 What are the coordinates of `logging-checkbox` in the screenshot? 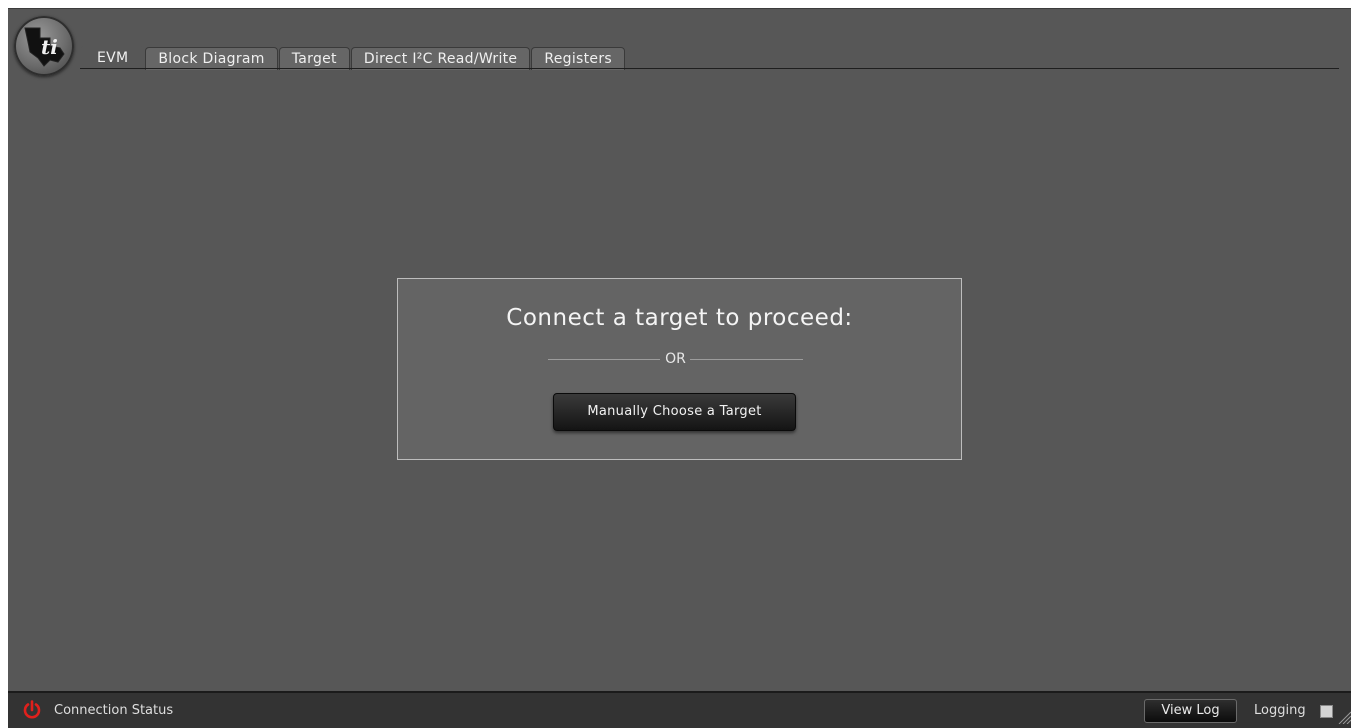 It's located at (1326, 711).